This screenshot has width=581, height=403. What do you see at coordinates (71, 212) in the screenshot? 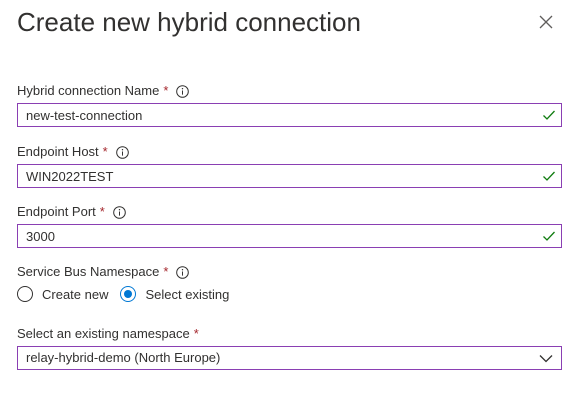
I see `endpoint-port-label: Endpoint Port *` at bounding box center [71, 212].